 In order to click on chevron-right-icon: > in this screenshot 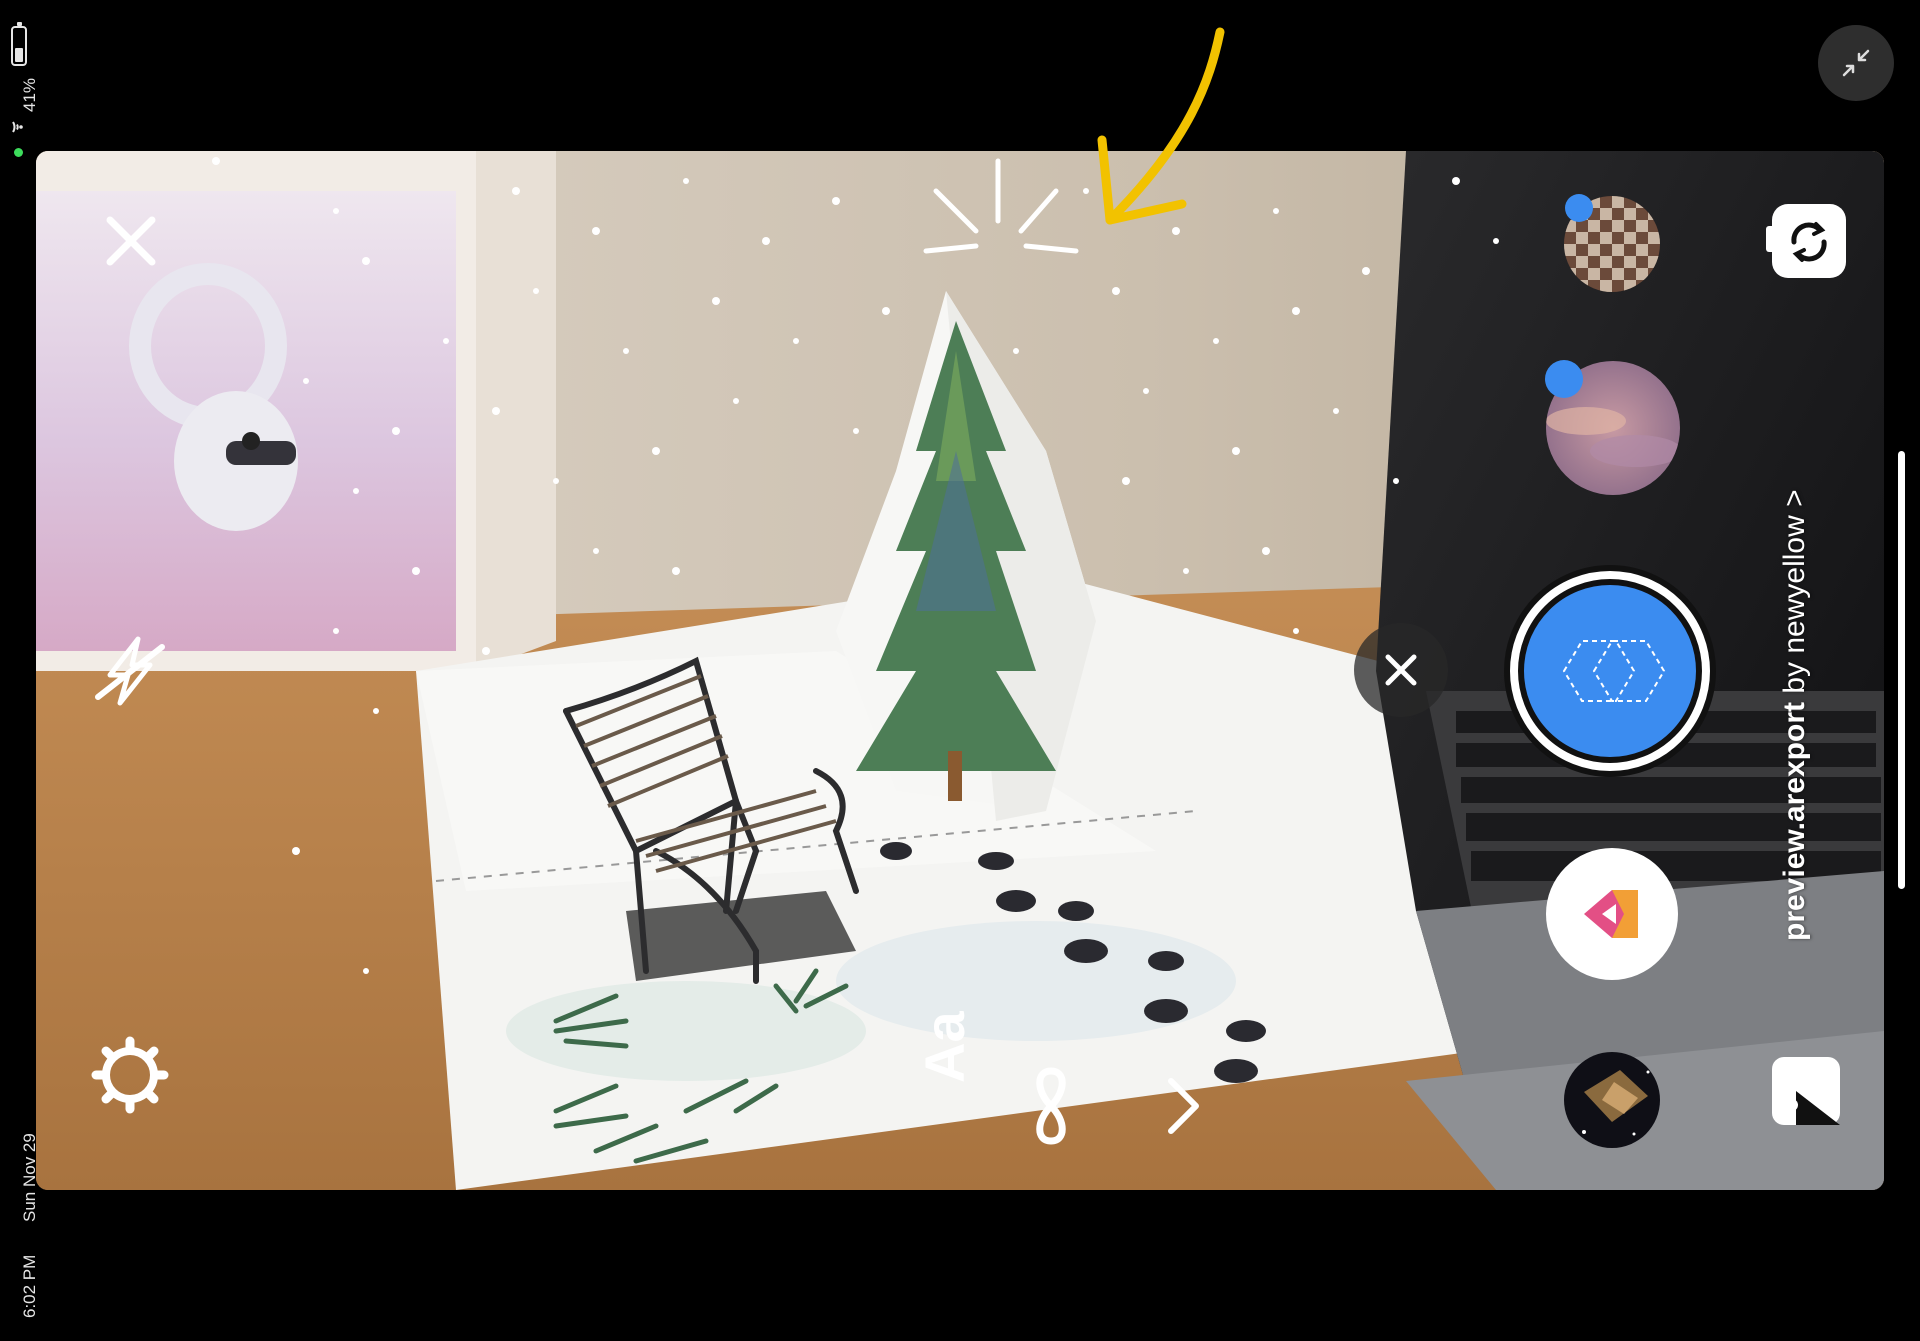, I will do `click(1794, 498)`.